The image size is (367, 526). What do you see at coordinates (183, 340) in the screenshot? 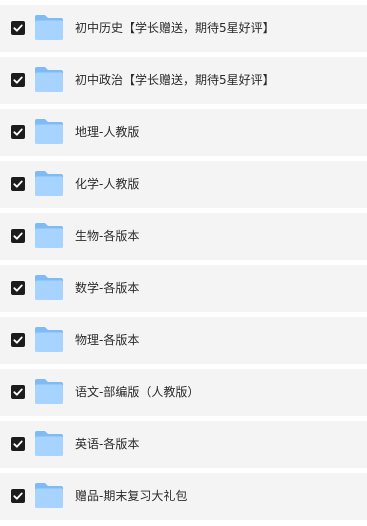
I see `file-row: 物理-各版本` at bounding box center [183, 340].